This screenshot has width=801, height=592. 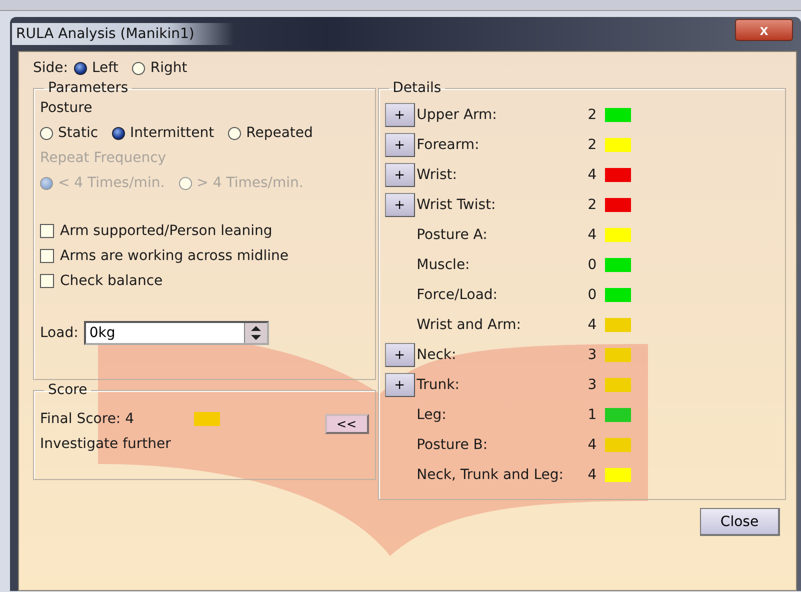 I want to click on detail-label: Posture A:, so click(x=452, y=235).